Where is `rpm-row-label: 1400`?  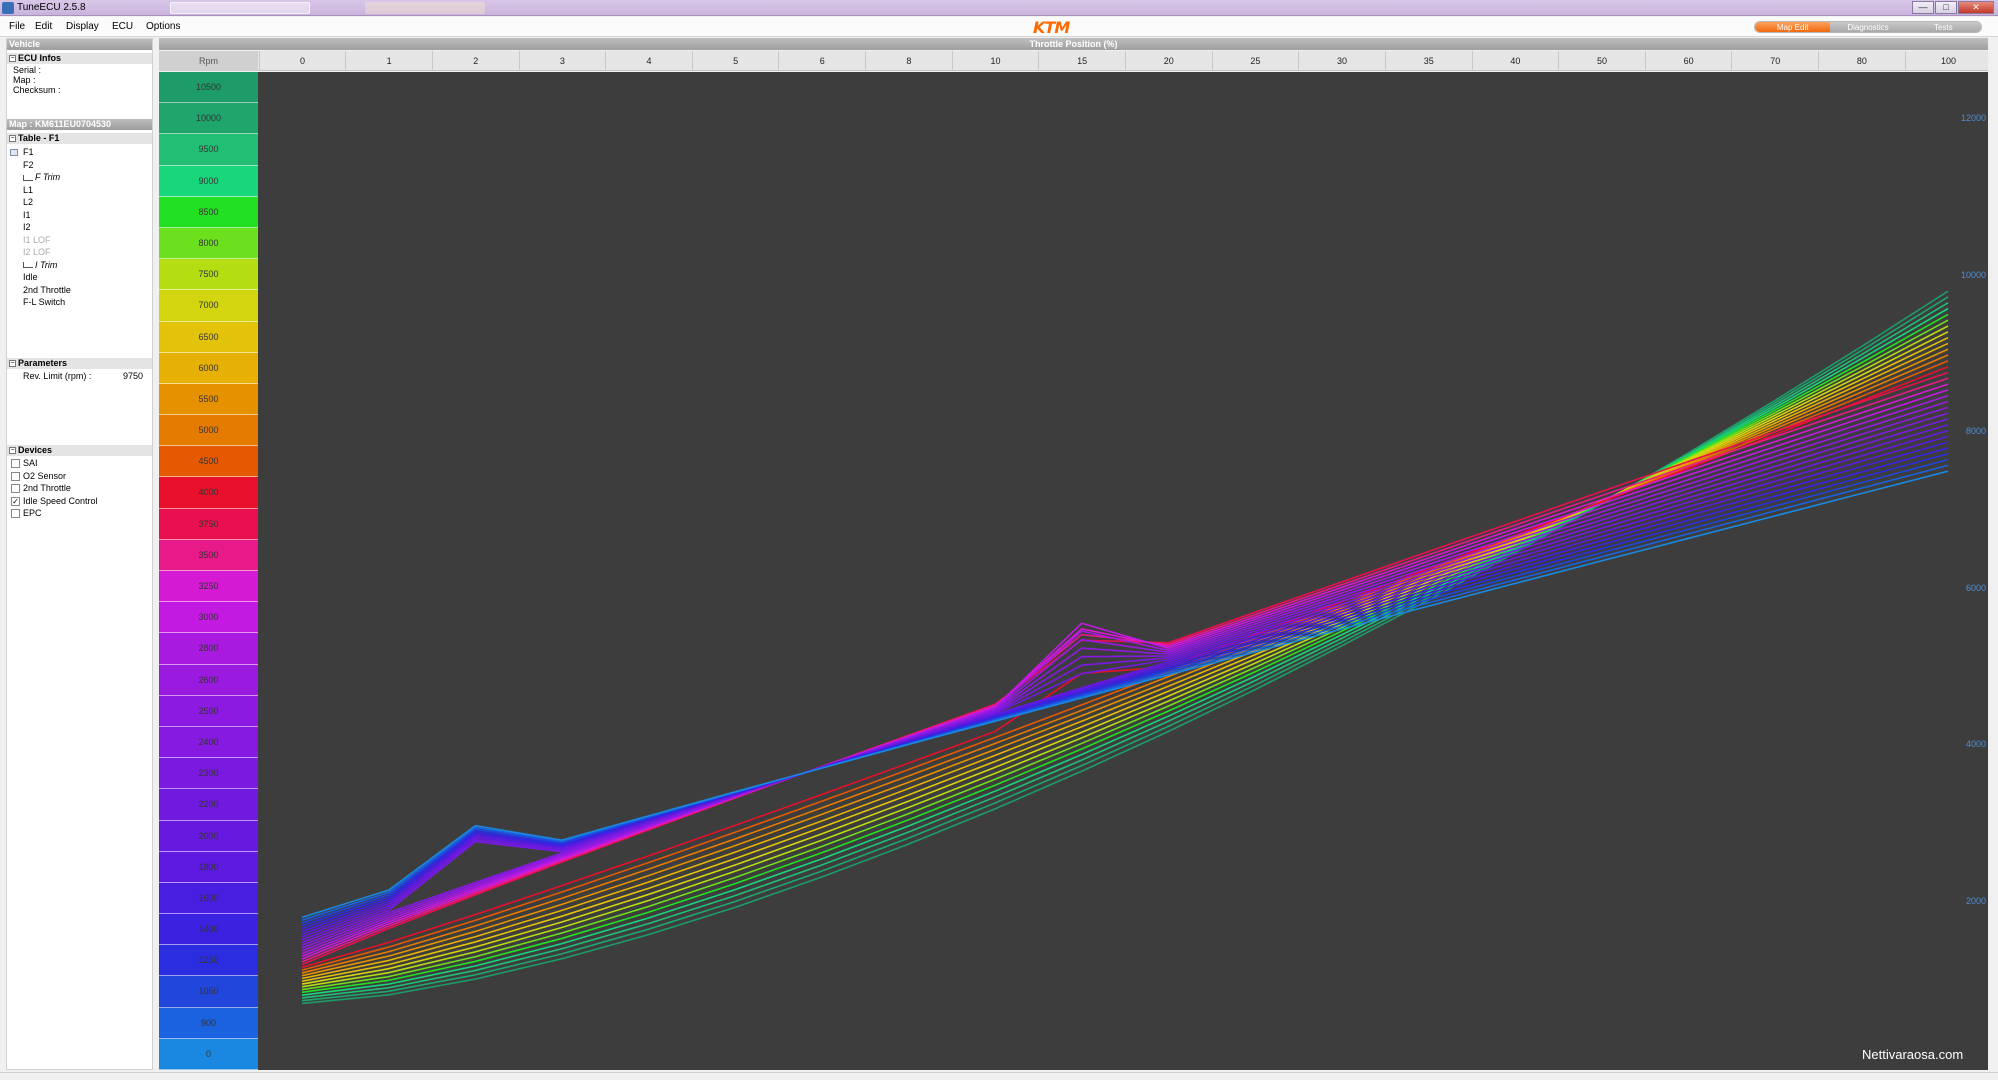 rpm-row-label: 1400 is located at coordinates (208, 930).